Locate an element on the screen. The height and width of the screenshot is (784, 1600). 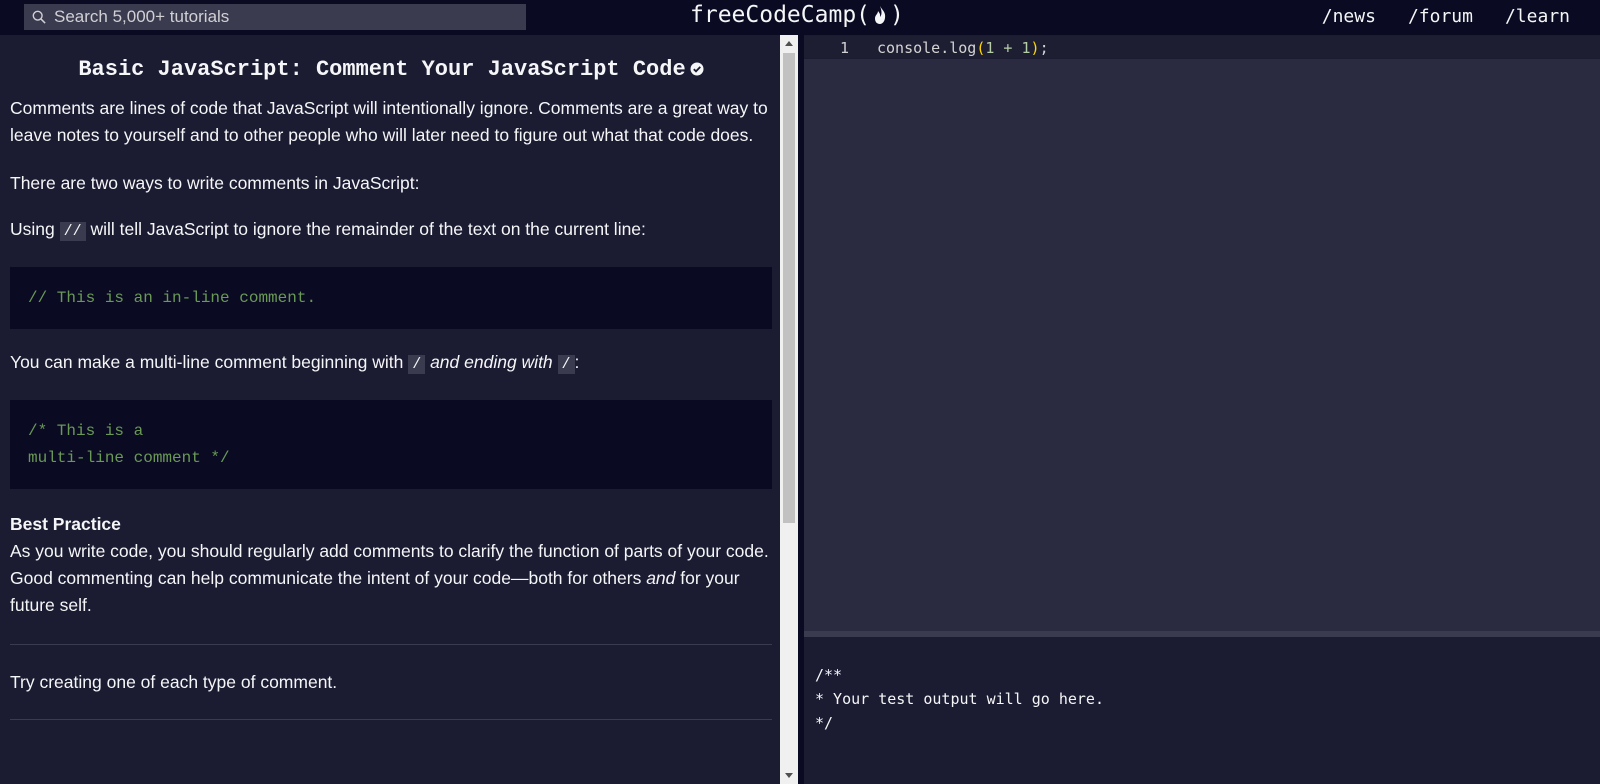
search-icon is located at coordinates (39, 17).